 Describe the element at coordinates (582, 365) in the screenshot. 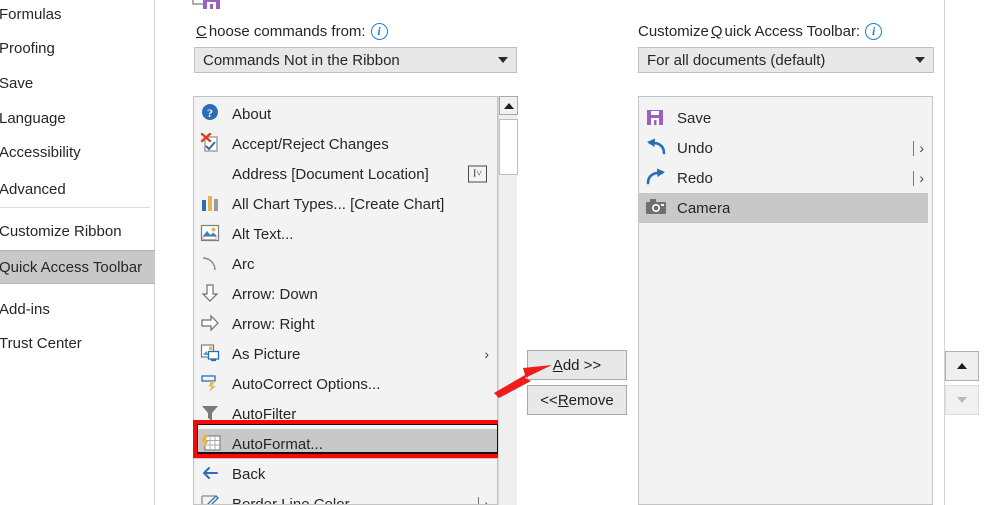

I see `button-text-rest: dd >>` at that location.